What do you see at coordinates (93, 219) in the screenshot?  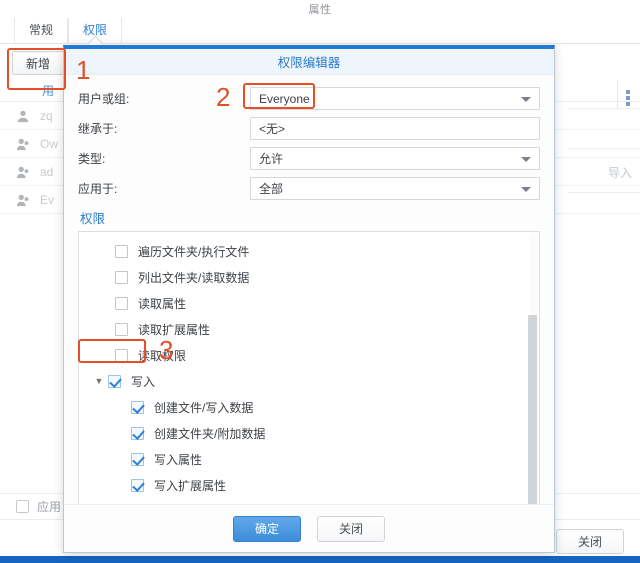 I see `permissions-section-heading: 权限` at bounding box center [93, 219].